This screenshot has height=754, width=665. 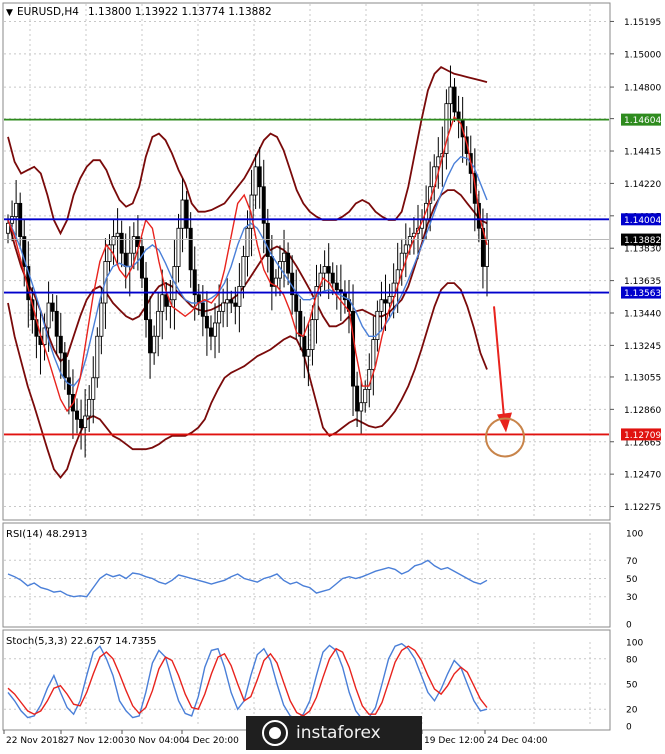 What do you see at coordinates (642, 153) in the screenshot?
I see `price-tick-label: 1.14415` at bounding box center [642, 153].